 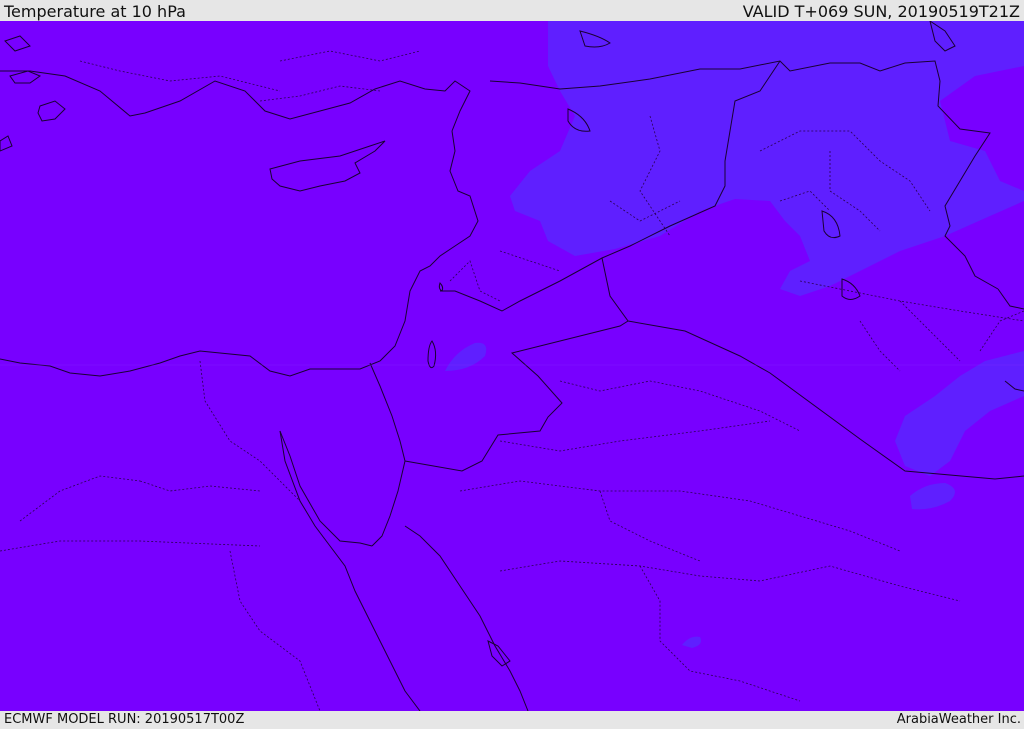 What do you see at coordinates (958, 719) in the screenshot?
I see `credit-label: ArabiaWeather Inc.` at bounding box center [958, 719].